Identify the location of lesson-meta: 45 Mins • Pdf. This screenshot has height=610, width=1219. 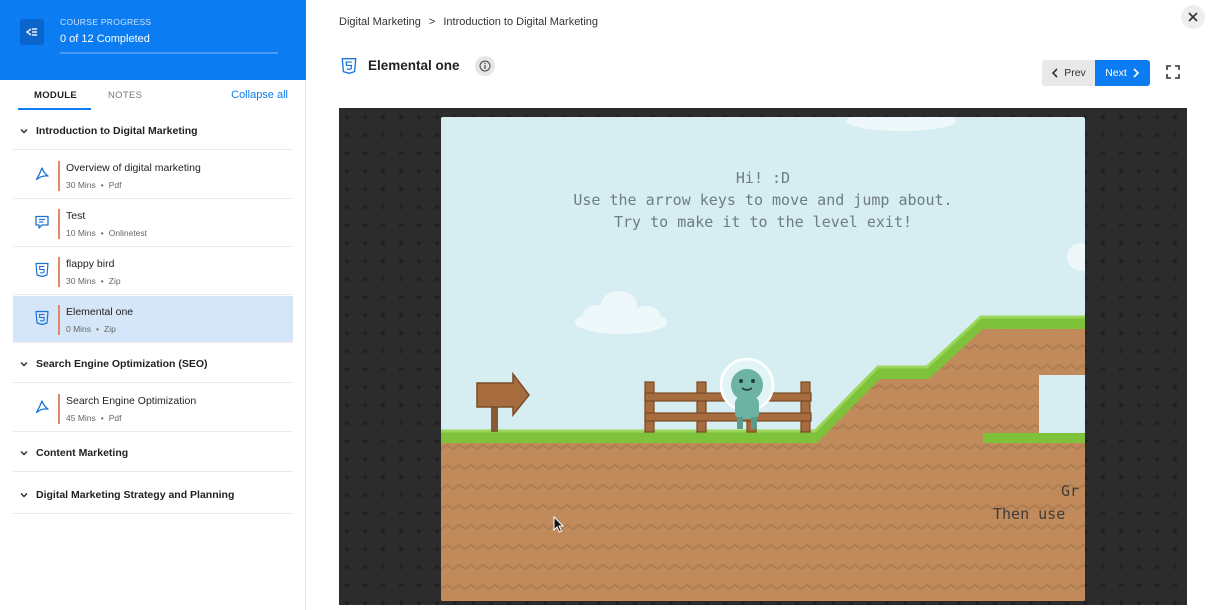
(94, 418).